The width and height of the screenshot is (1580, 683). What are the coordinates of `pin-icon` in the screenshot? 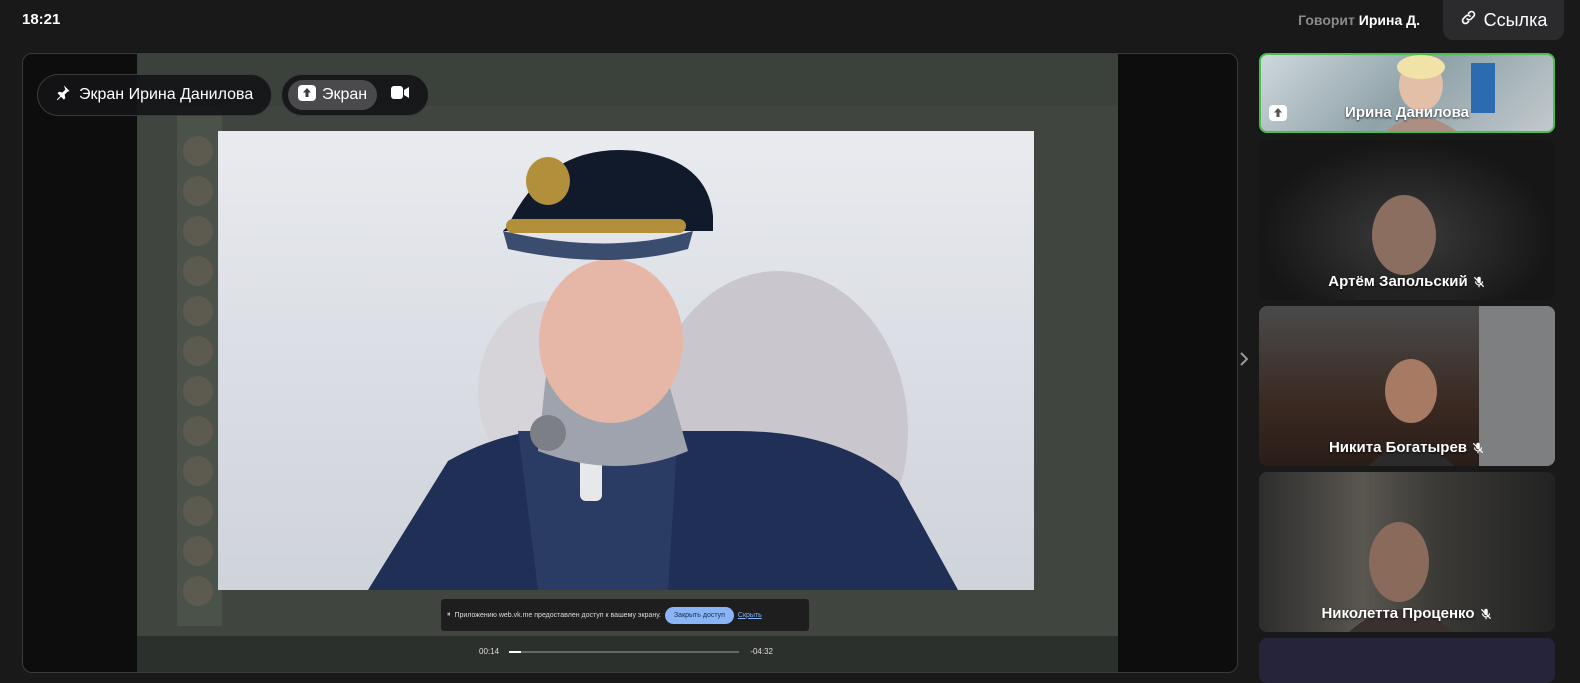 It's located at (62, 95).